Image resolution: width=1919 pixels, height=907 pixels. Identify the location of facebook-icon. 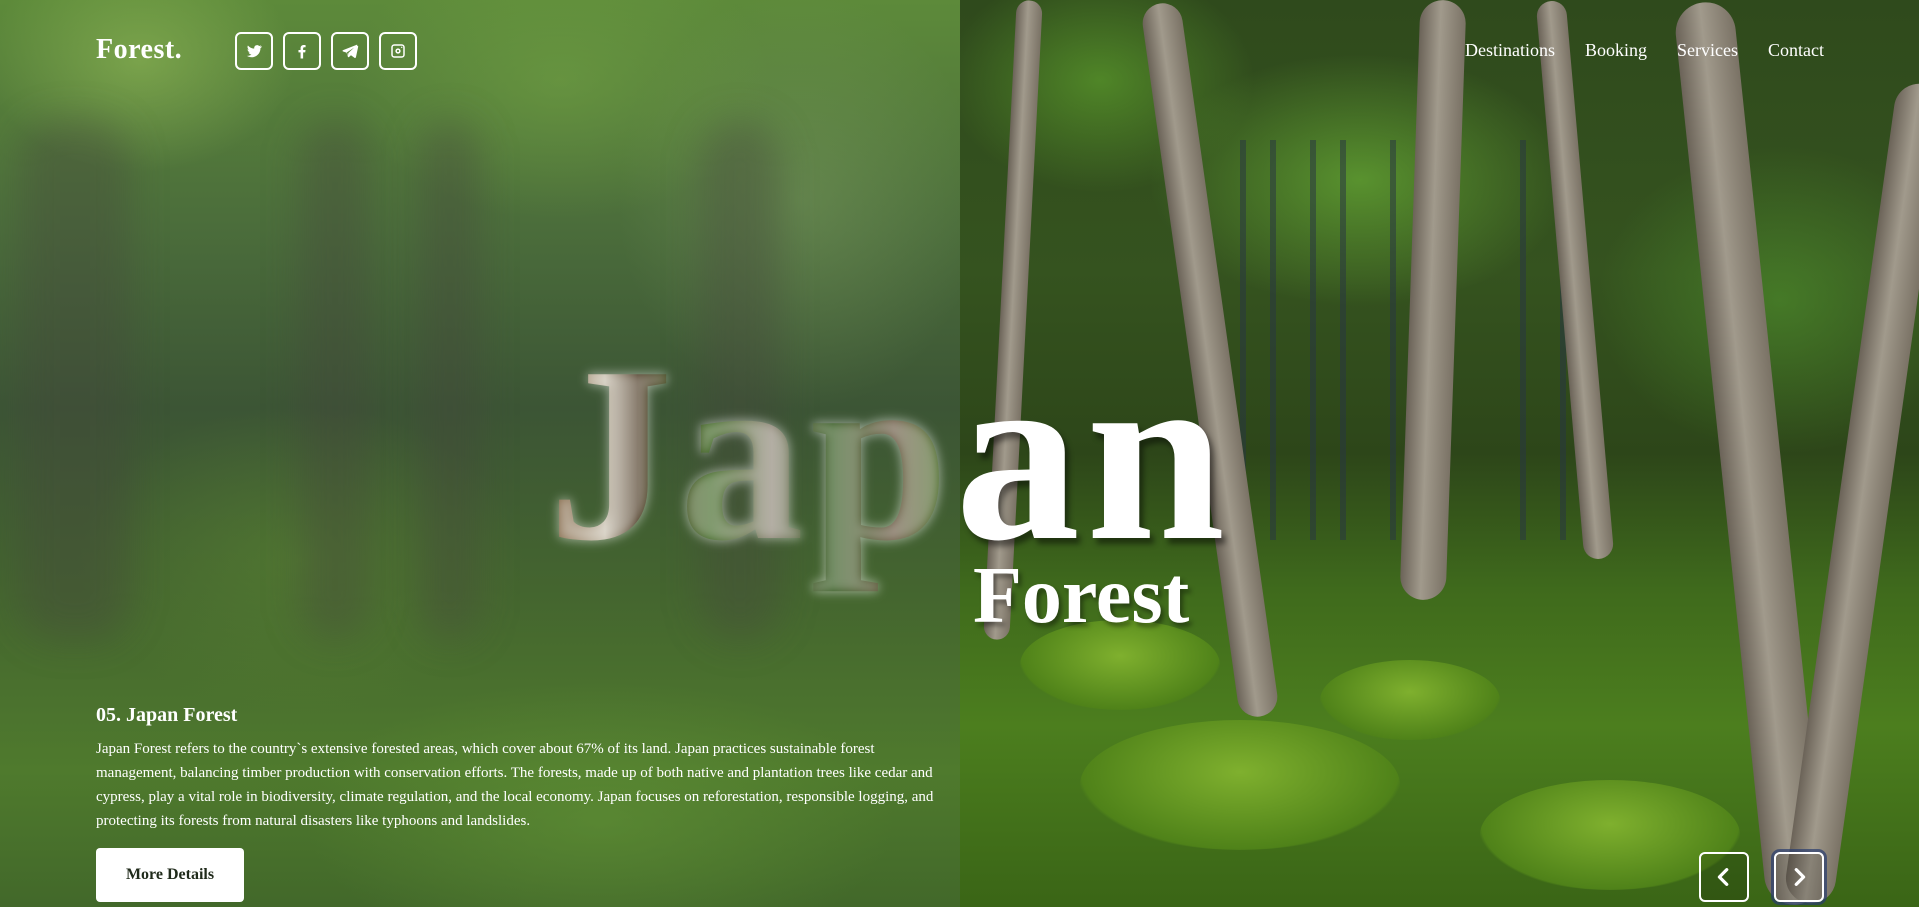
(302, 51).